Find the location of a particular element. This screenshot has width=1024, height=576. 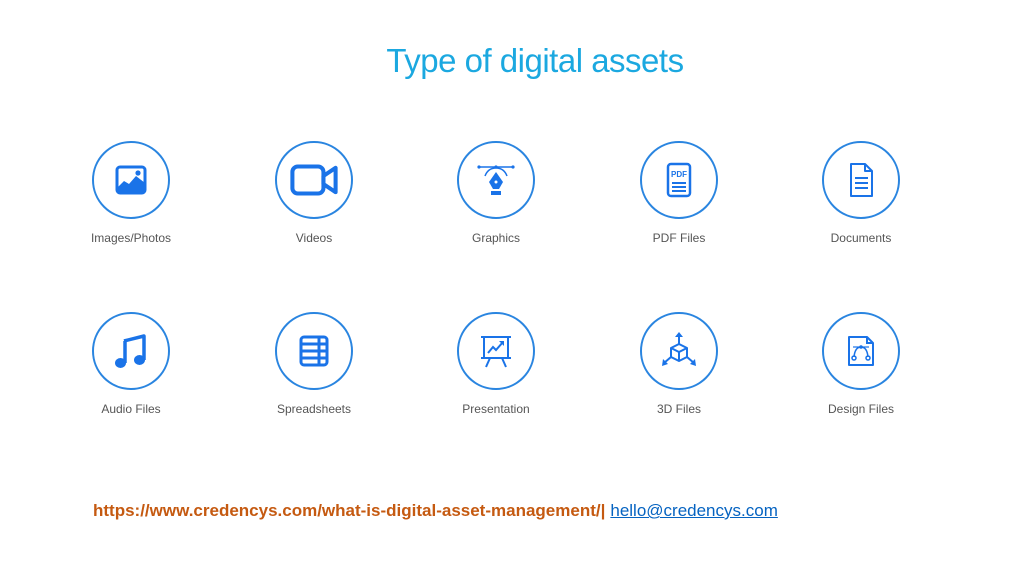

asset-item-videos: Videos is located at coordinates (314, 193).